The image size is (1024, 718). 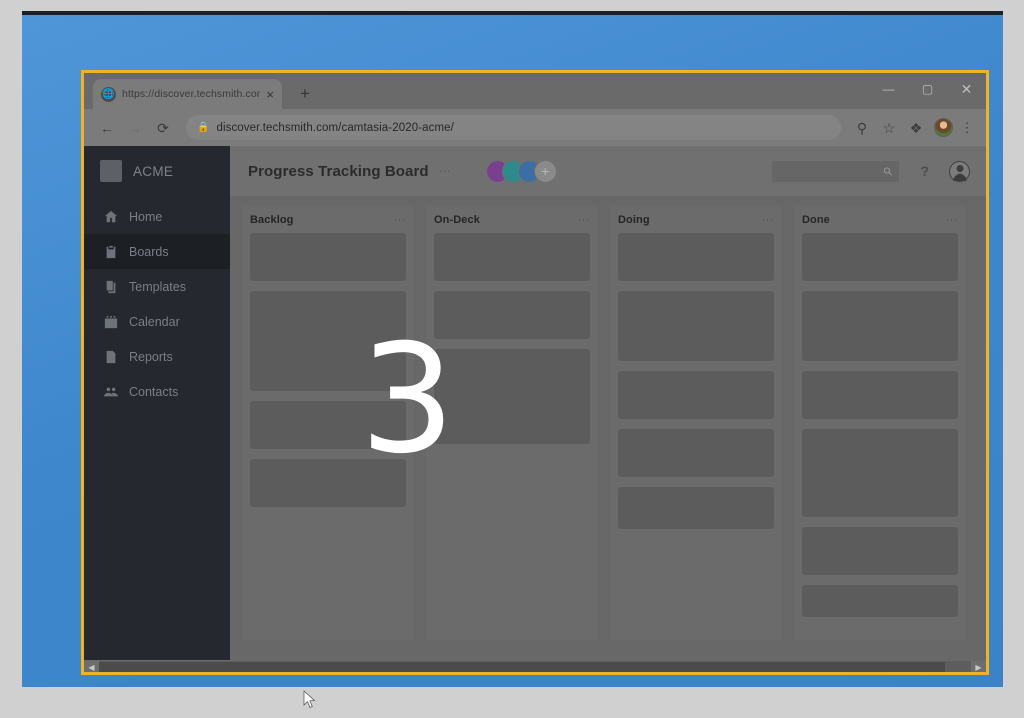 I want to click on brand-name: ACME, so click(x=153, y=171).